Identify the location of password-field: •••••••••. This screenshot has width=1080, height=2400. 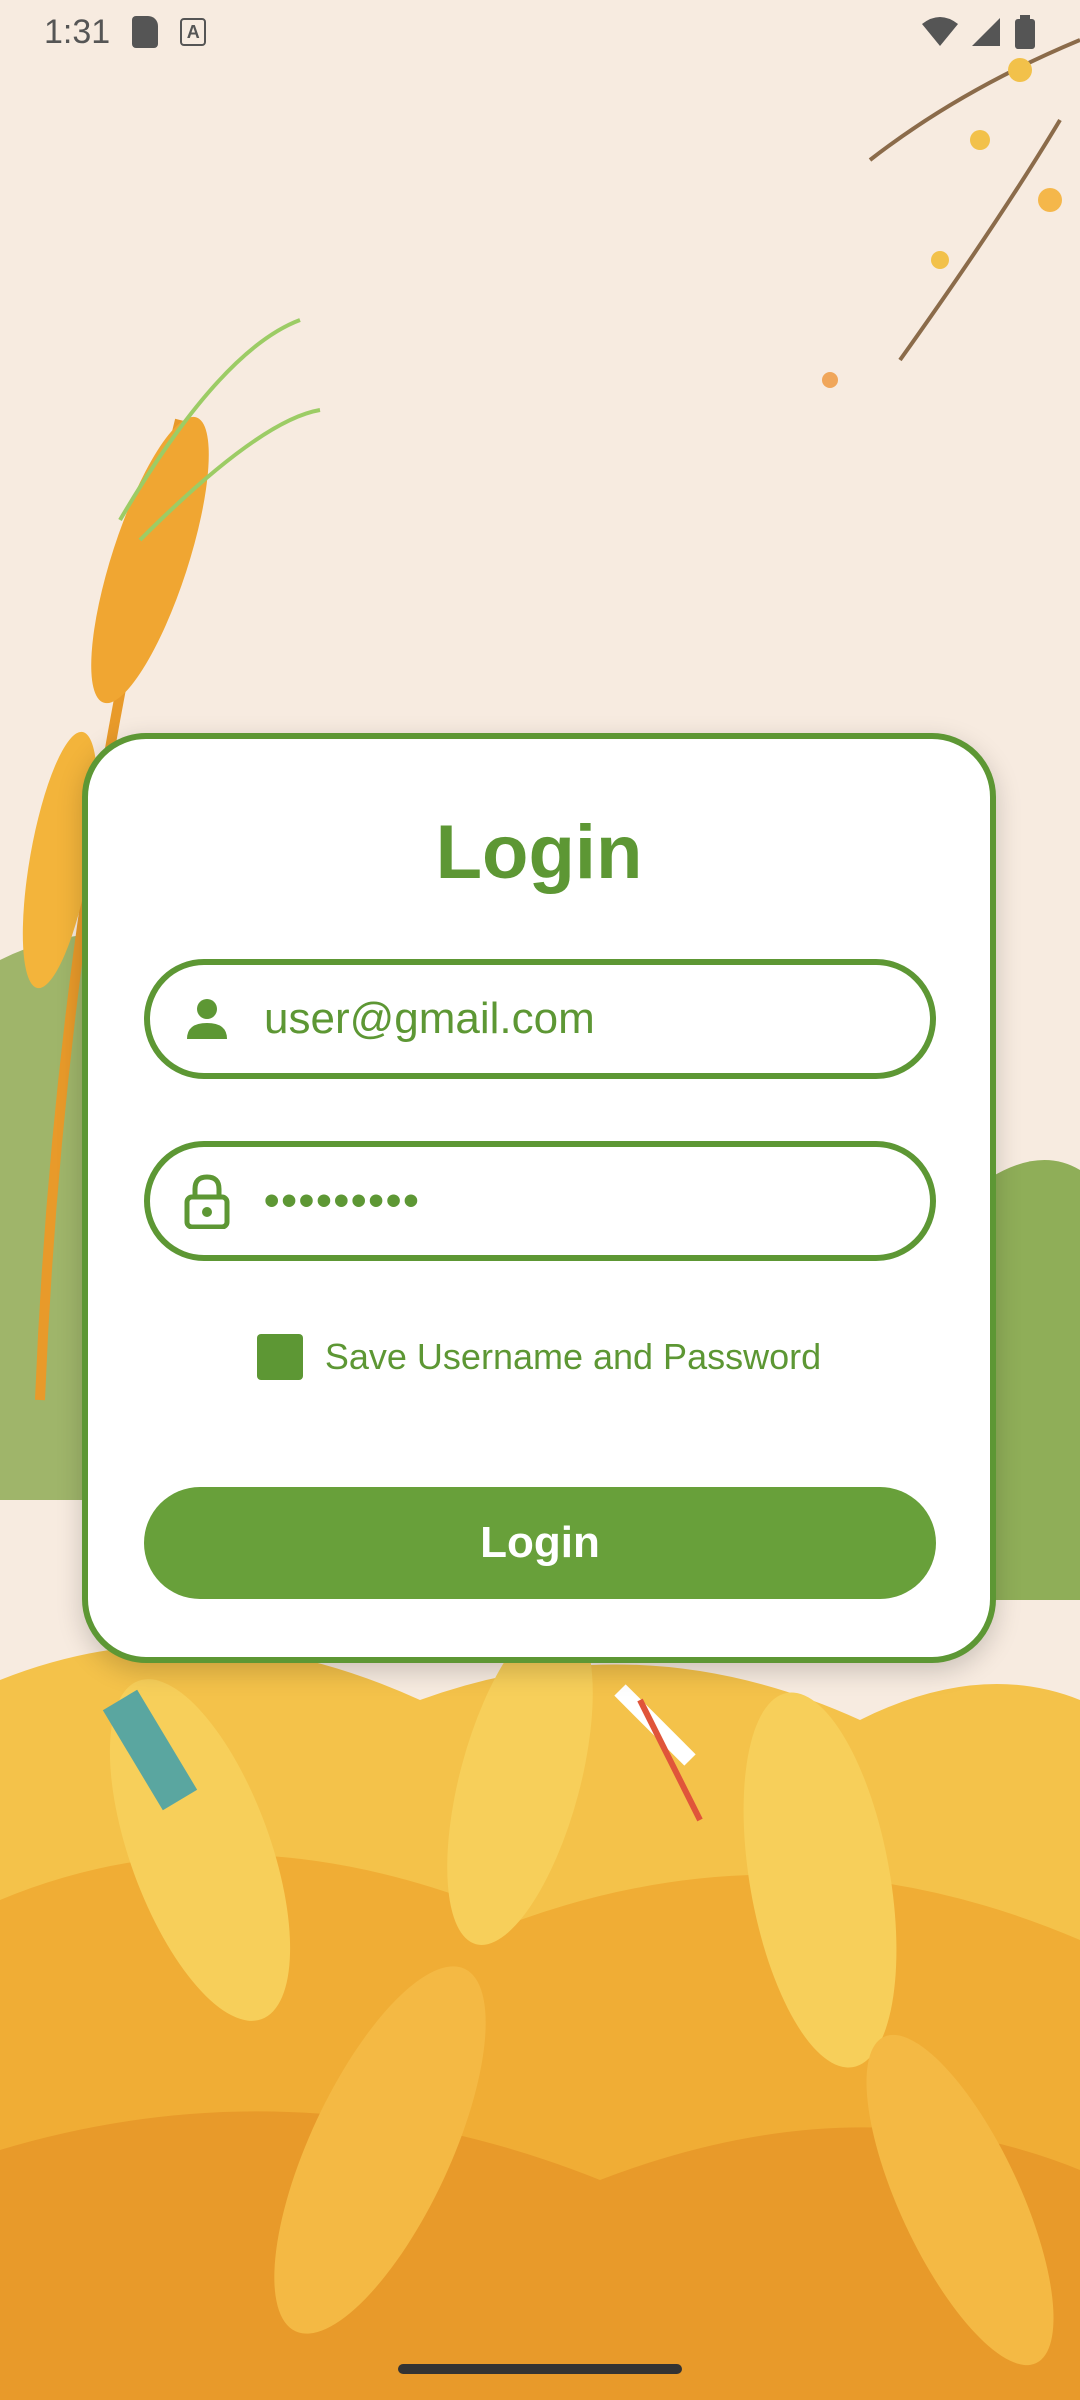
(540, 1201).